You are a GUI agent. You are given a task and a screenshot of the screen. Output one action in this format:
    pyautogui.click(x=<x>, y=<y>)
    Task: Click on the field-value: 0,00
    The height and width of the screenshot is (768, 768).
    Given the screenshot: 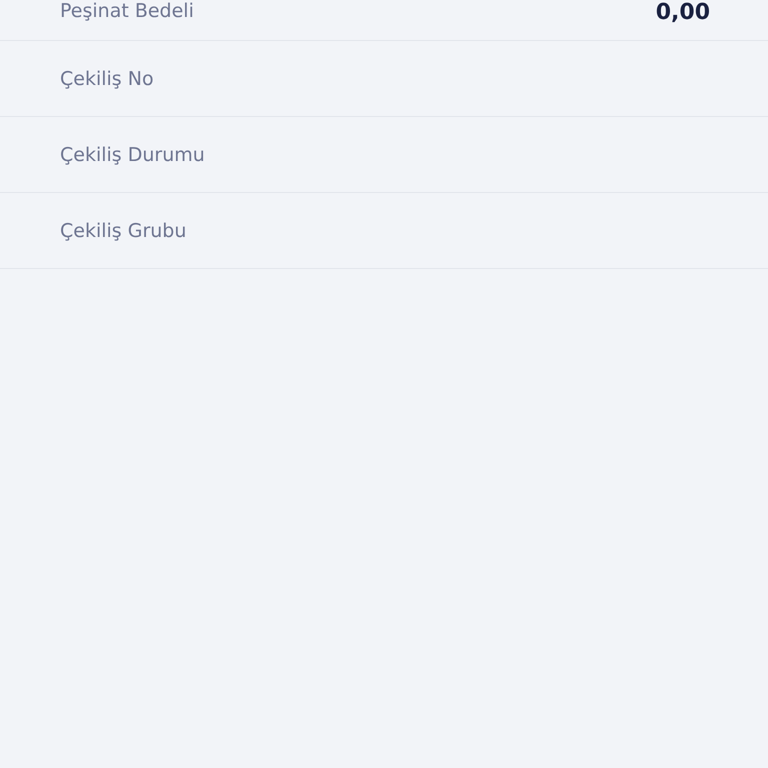 What is the action you would take?
    pyautogui.click(x=683, y=12)
    